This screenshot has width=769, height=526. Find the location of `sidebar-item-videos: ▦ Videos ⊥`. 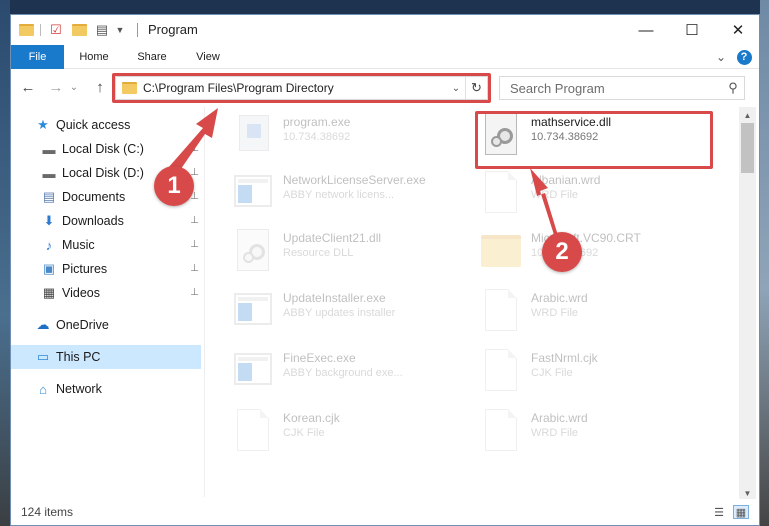

sidebar-item-videos: ▦ Videos ⊥ is located at coordinates (106, 293).